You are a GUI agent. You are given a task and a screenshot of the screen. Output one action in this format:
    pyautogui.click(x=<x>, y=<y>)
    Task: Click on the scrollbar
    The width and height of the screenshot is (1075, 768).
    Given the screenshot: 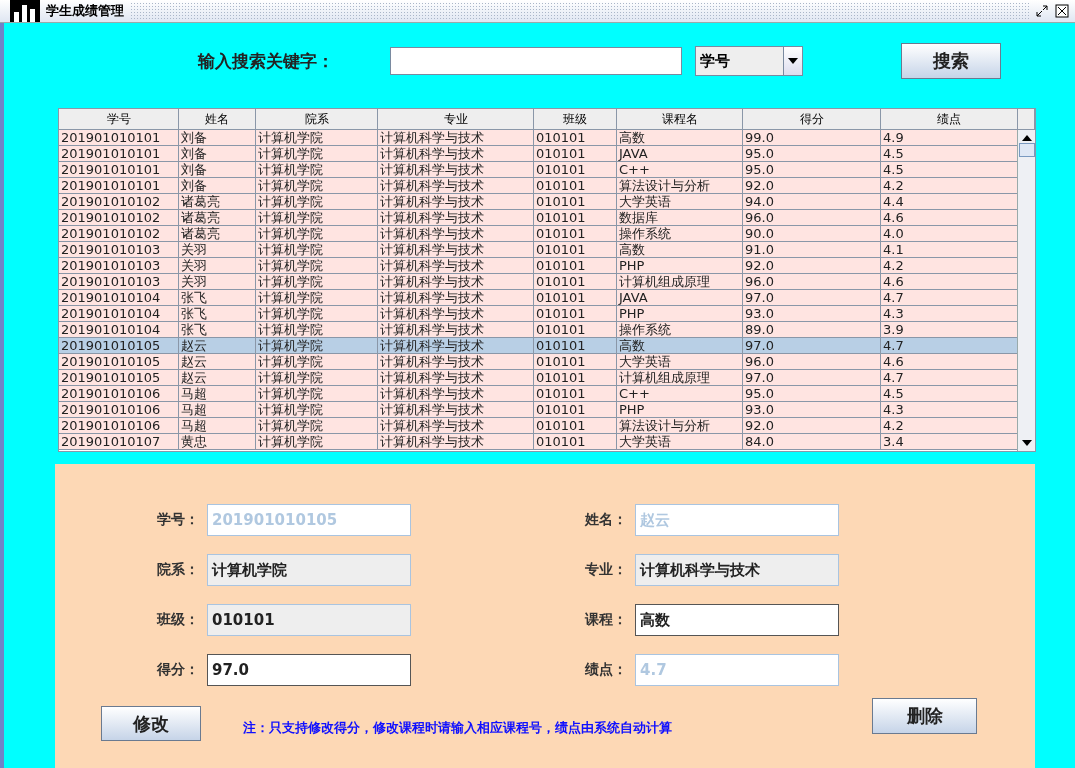 What is the action you would take?
    pyautogui.click(x=1026, y=290)
    